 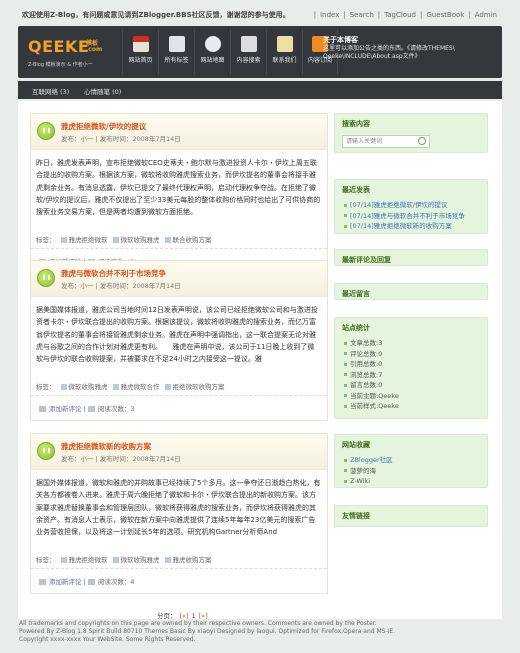 I want to click on tag-link: 拒绝微软收购方案, so click(x=195, y=387).